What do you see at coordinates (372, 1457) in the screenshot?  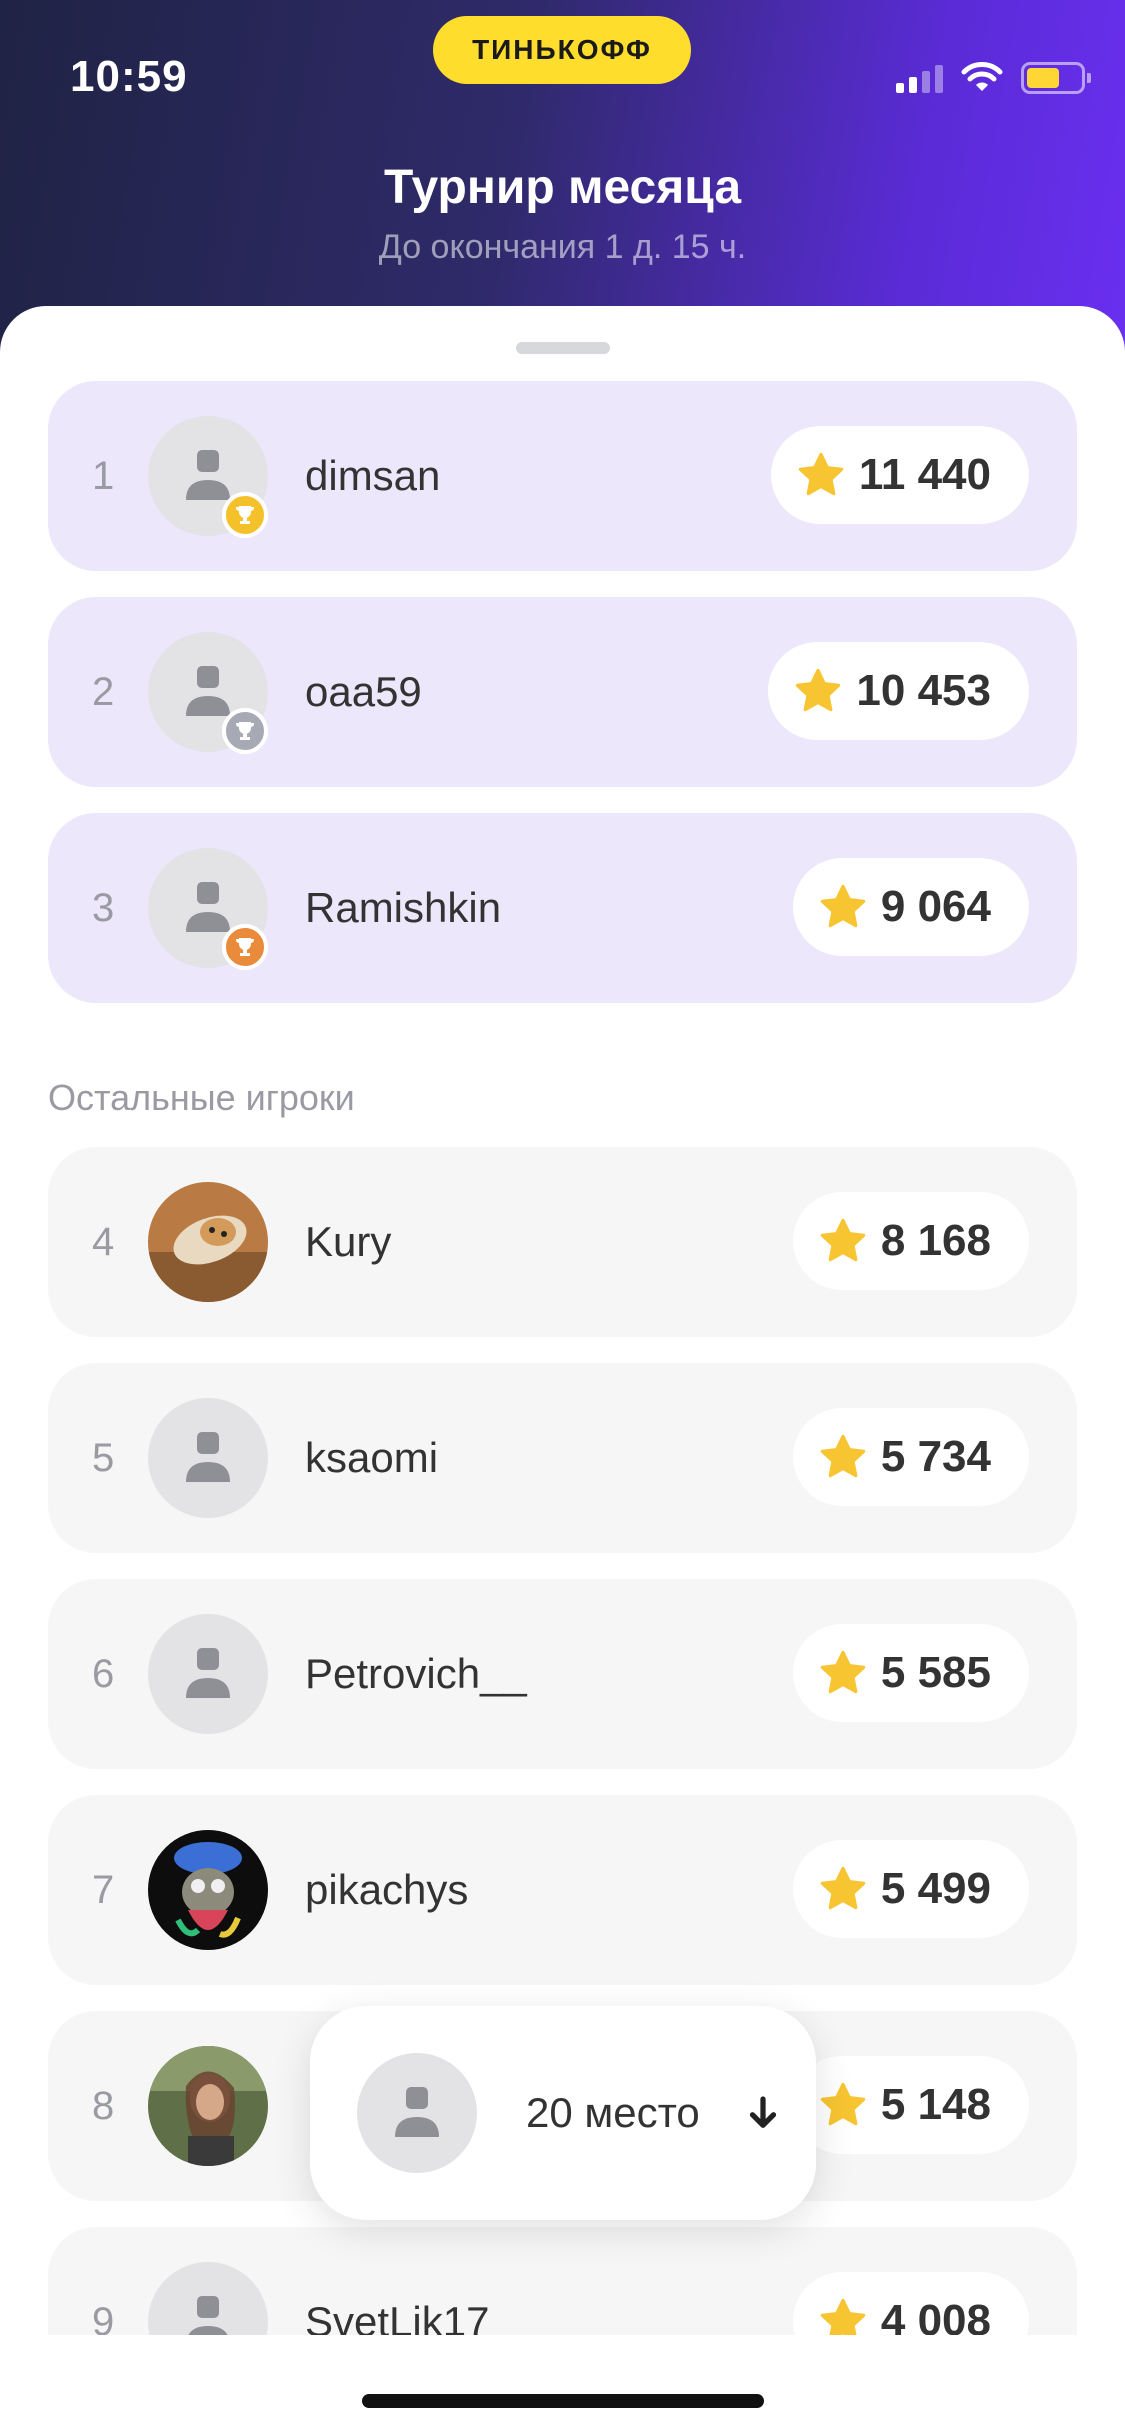 I see `player-name: ksaomi` at bounding box center [372, 1457].